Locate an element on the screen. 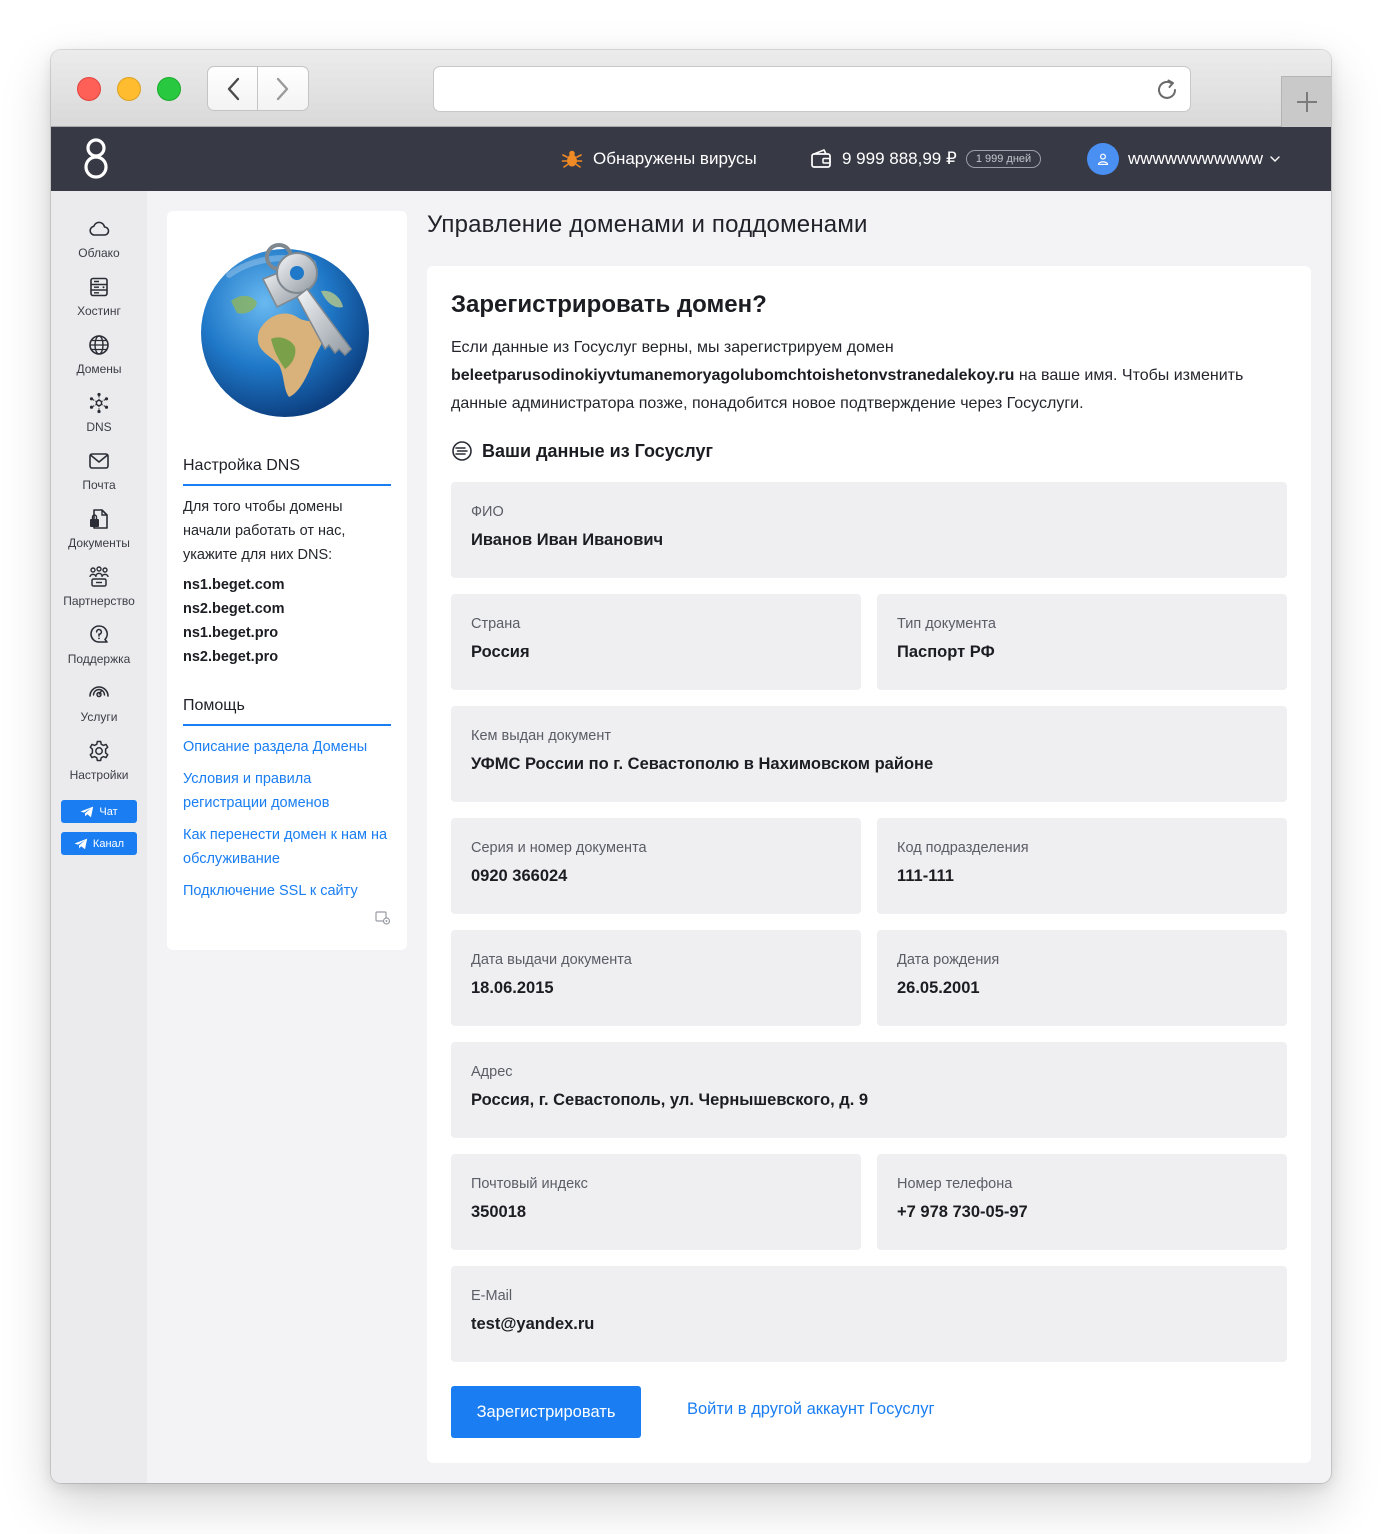 This screenshot has width=1382, height=1534. dns-settings-heading: Настройка DNS is located at coordinates (287, 471).